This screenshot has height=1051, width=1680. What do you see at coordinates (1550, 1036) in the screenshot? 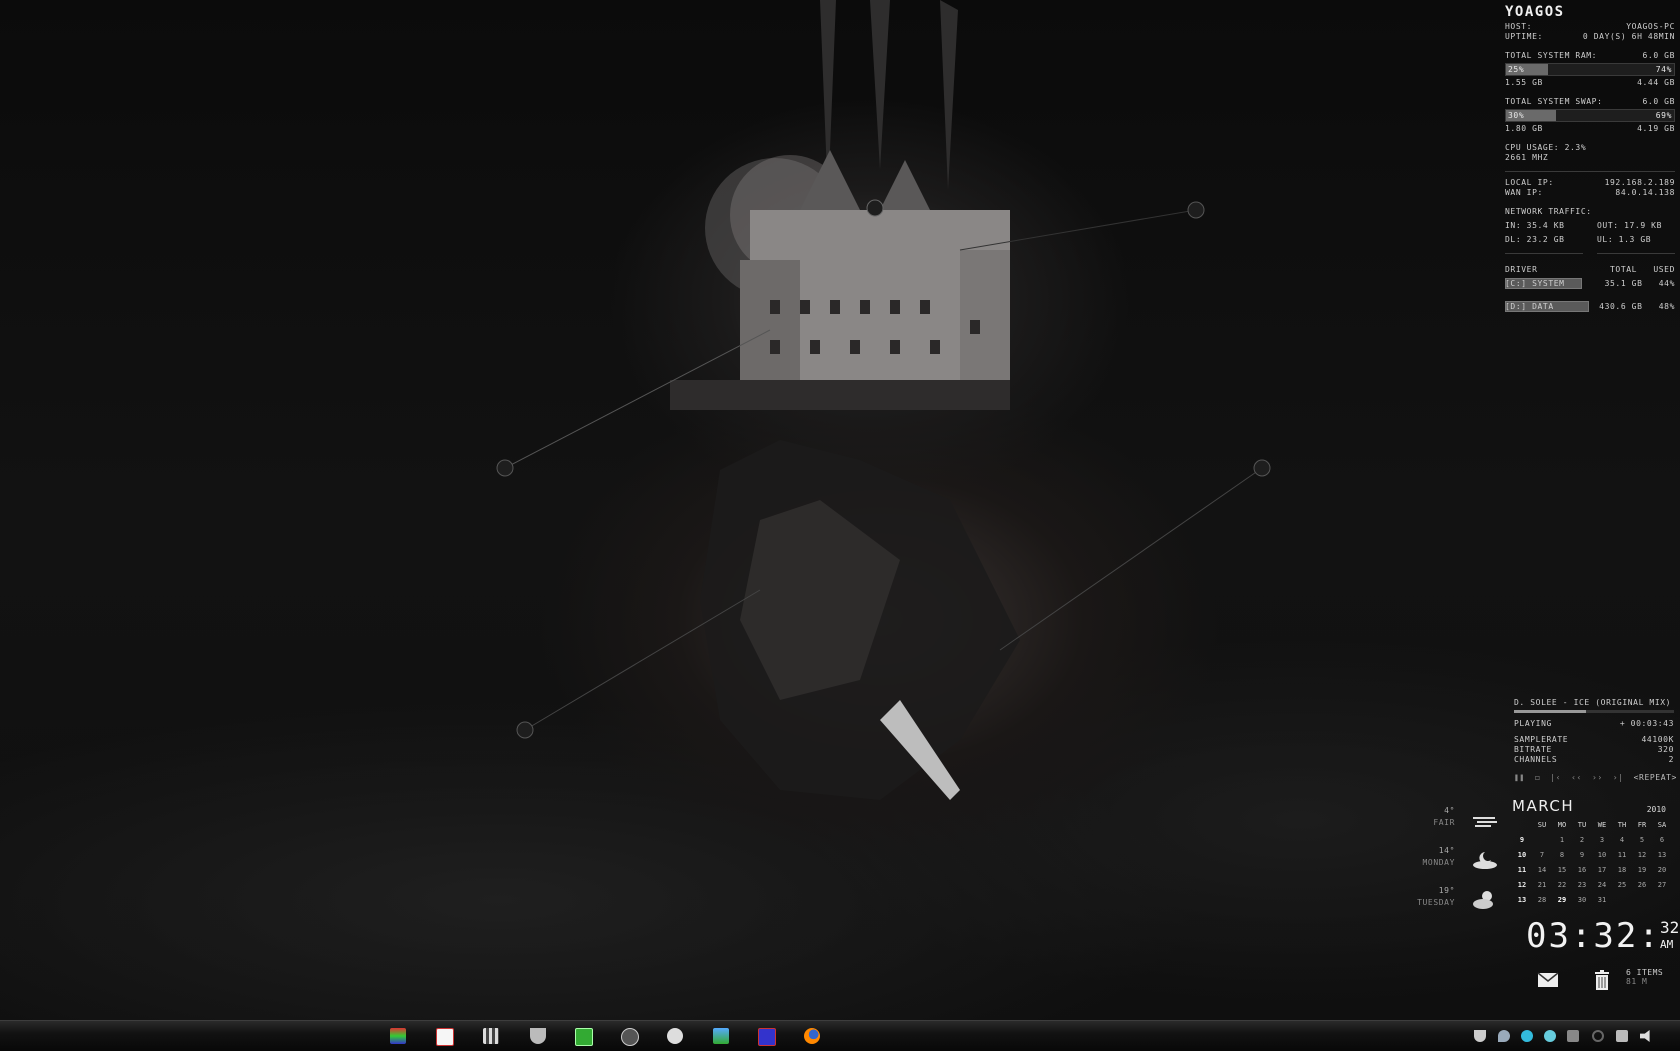
I see `moon-tray-icon` at bounding box center [1550, 1036].